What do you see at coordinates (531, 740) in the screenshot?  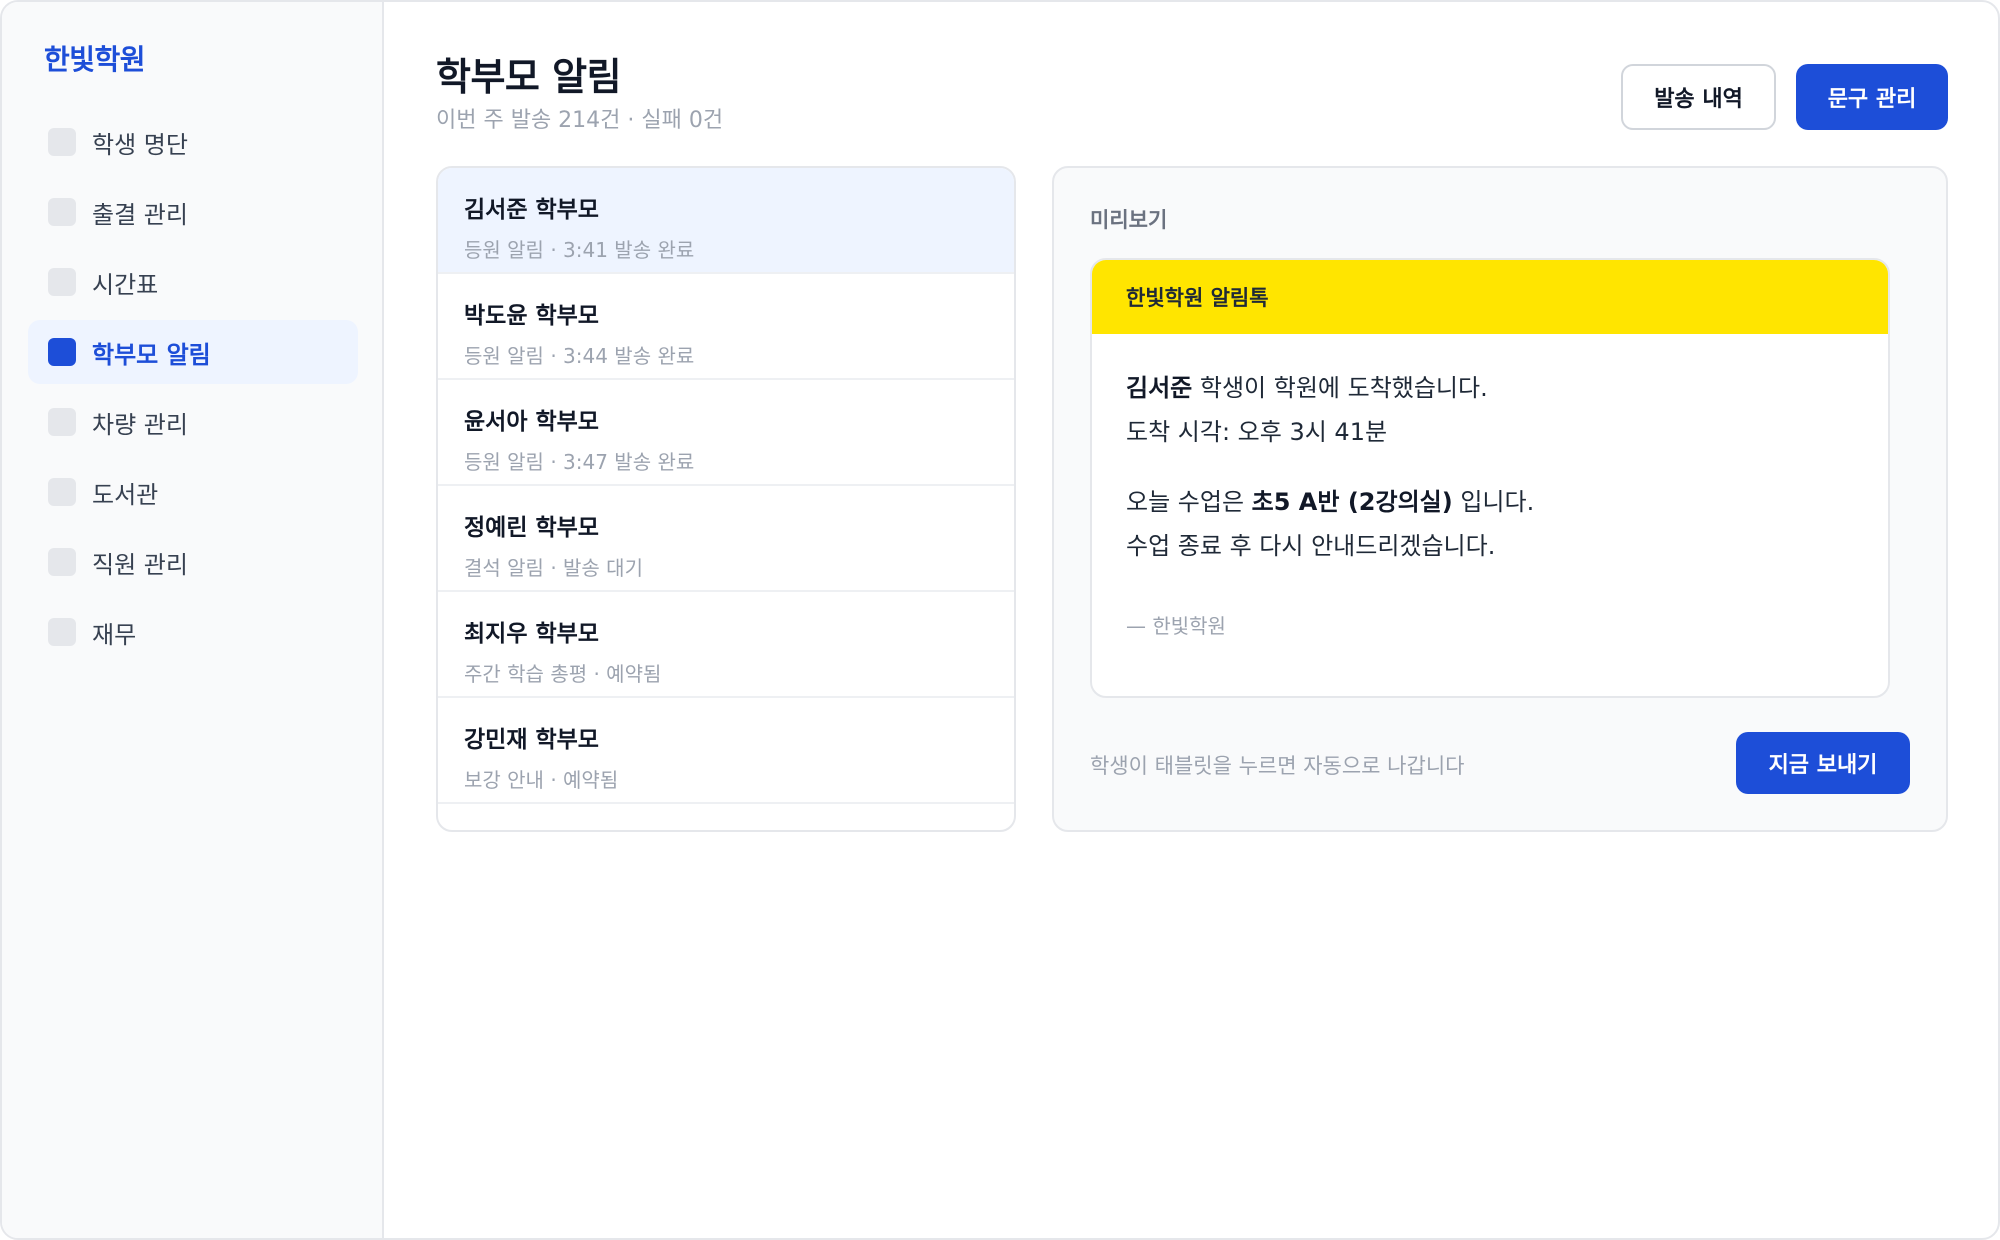 I see `recipient-name: 강민재 학부모` at bounding box center [531, 740].